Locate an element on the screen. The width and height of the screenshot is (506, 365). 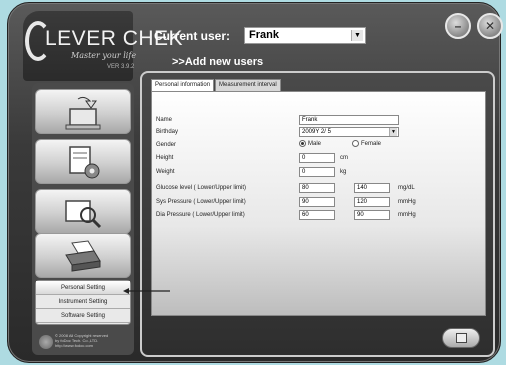
glucose-lower-field: 80 is located at coordinates (317, 188).